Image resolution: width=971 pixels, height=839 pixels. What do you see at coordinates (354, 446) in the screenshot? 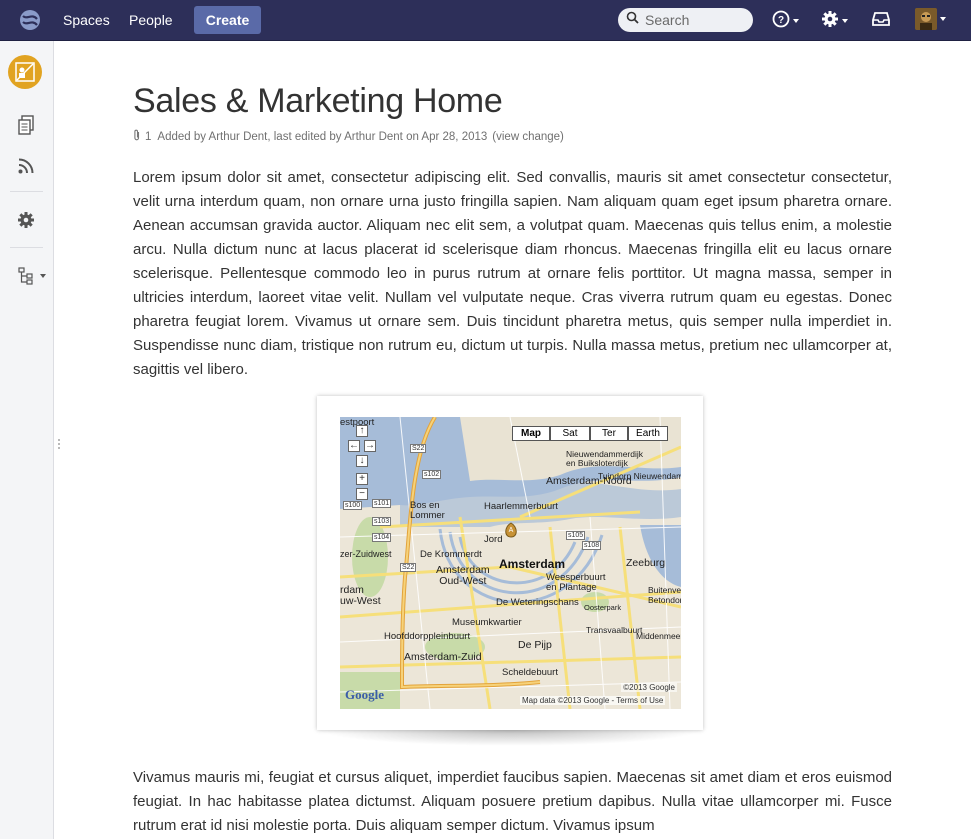
I see `map-pan-left-button: ←` at bounding box center [354, 446].